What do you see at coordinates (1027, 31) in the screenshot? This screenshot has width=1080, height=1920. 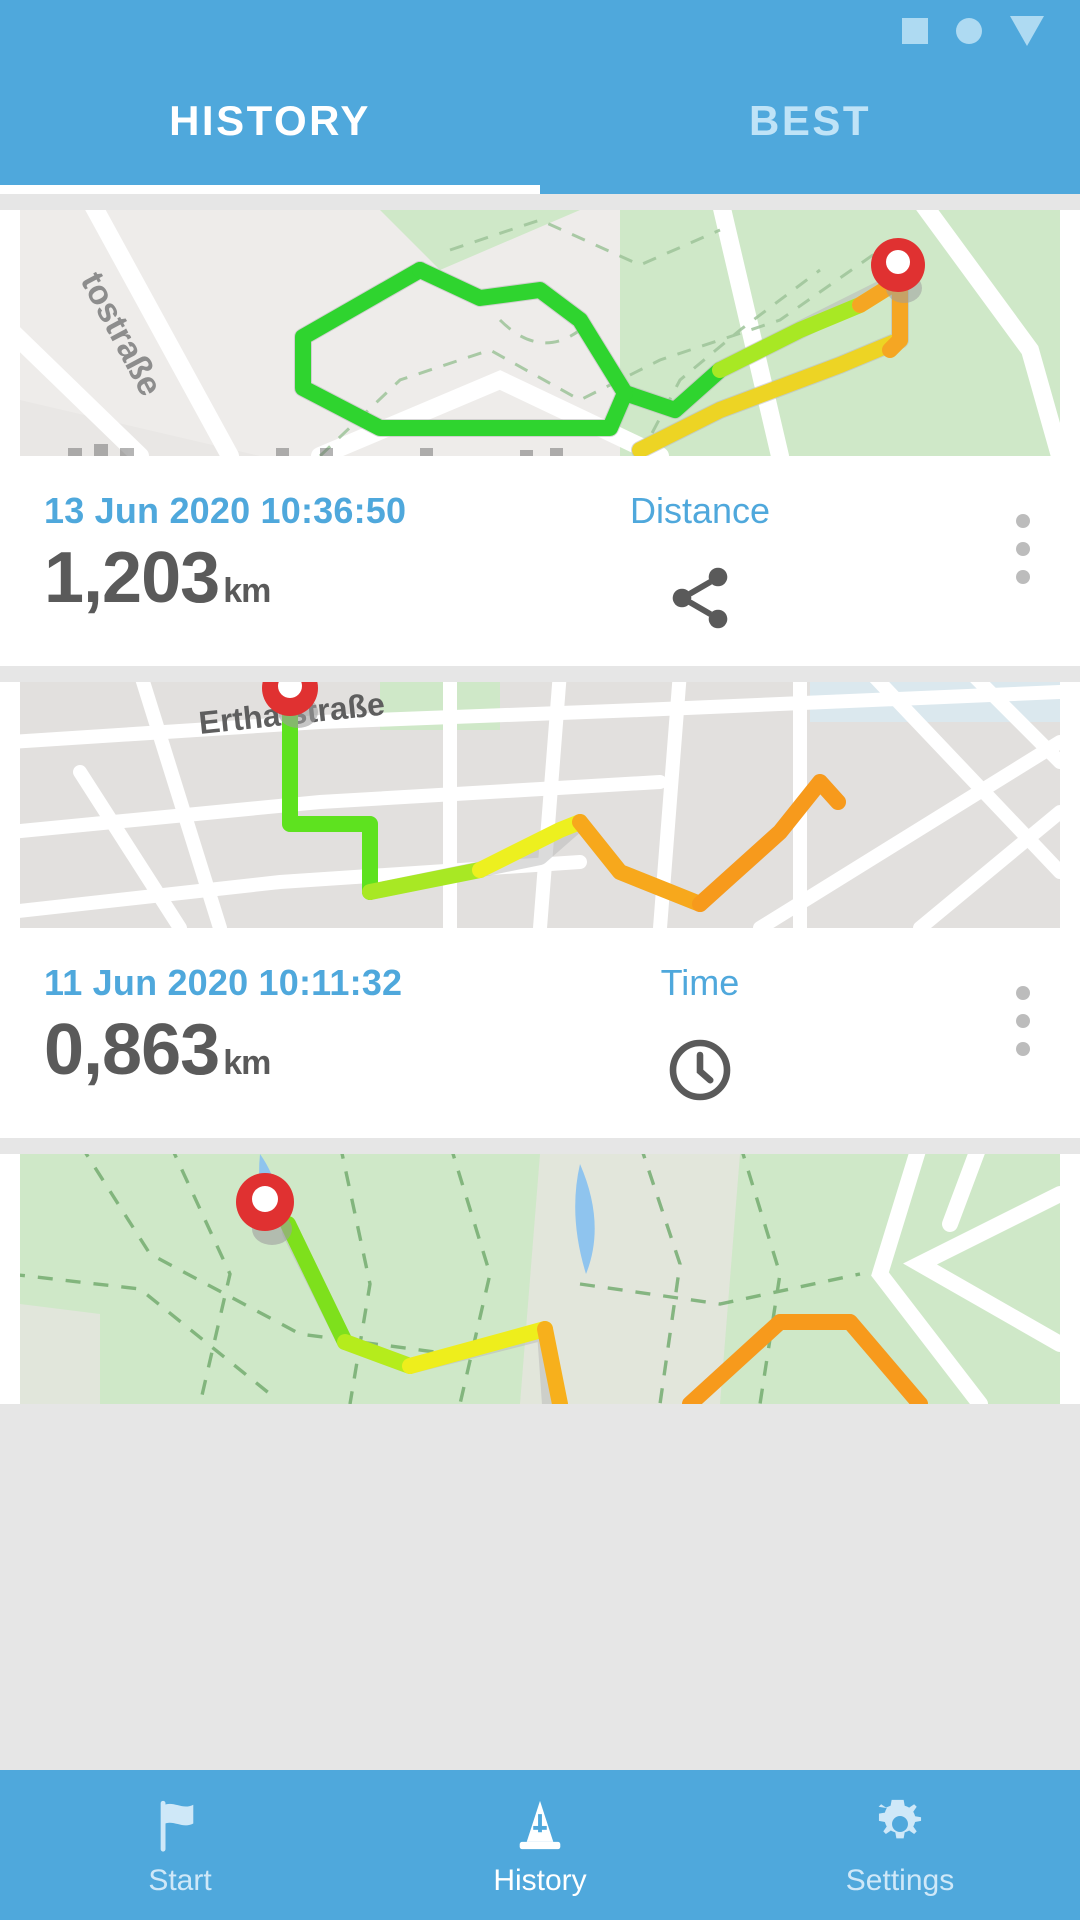 I see `triangle-down-icon` at bounding box center [1027, 31].